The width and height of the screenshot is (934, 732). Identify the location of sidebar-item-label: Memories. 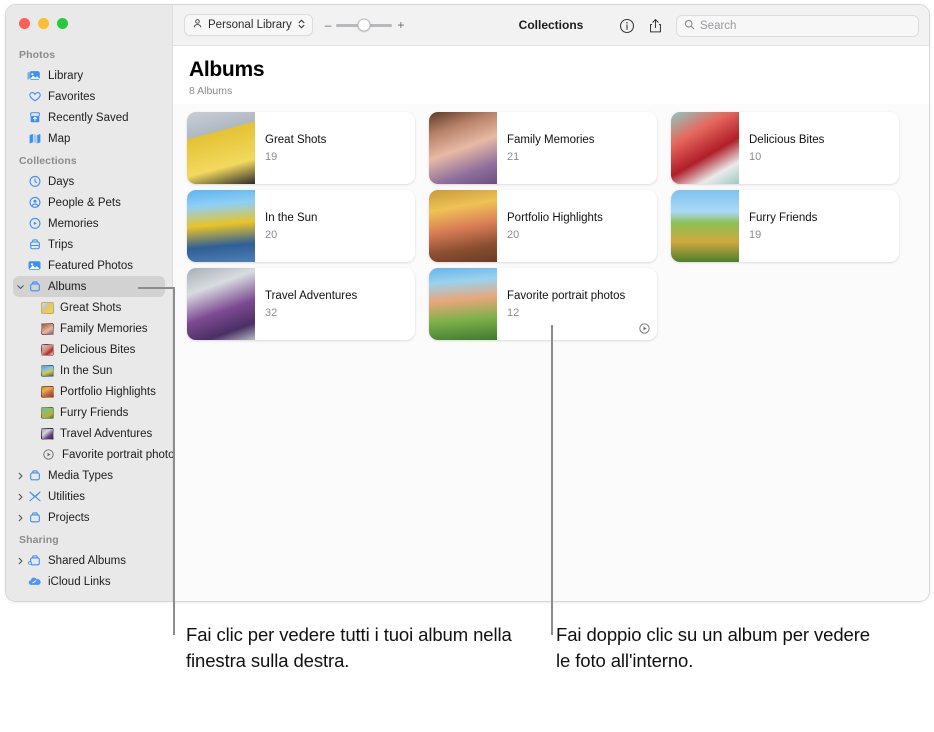
(73, 223).